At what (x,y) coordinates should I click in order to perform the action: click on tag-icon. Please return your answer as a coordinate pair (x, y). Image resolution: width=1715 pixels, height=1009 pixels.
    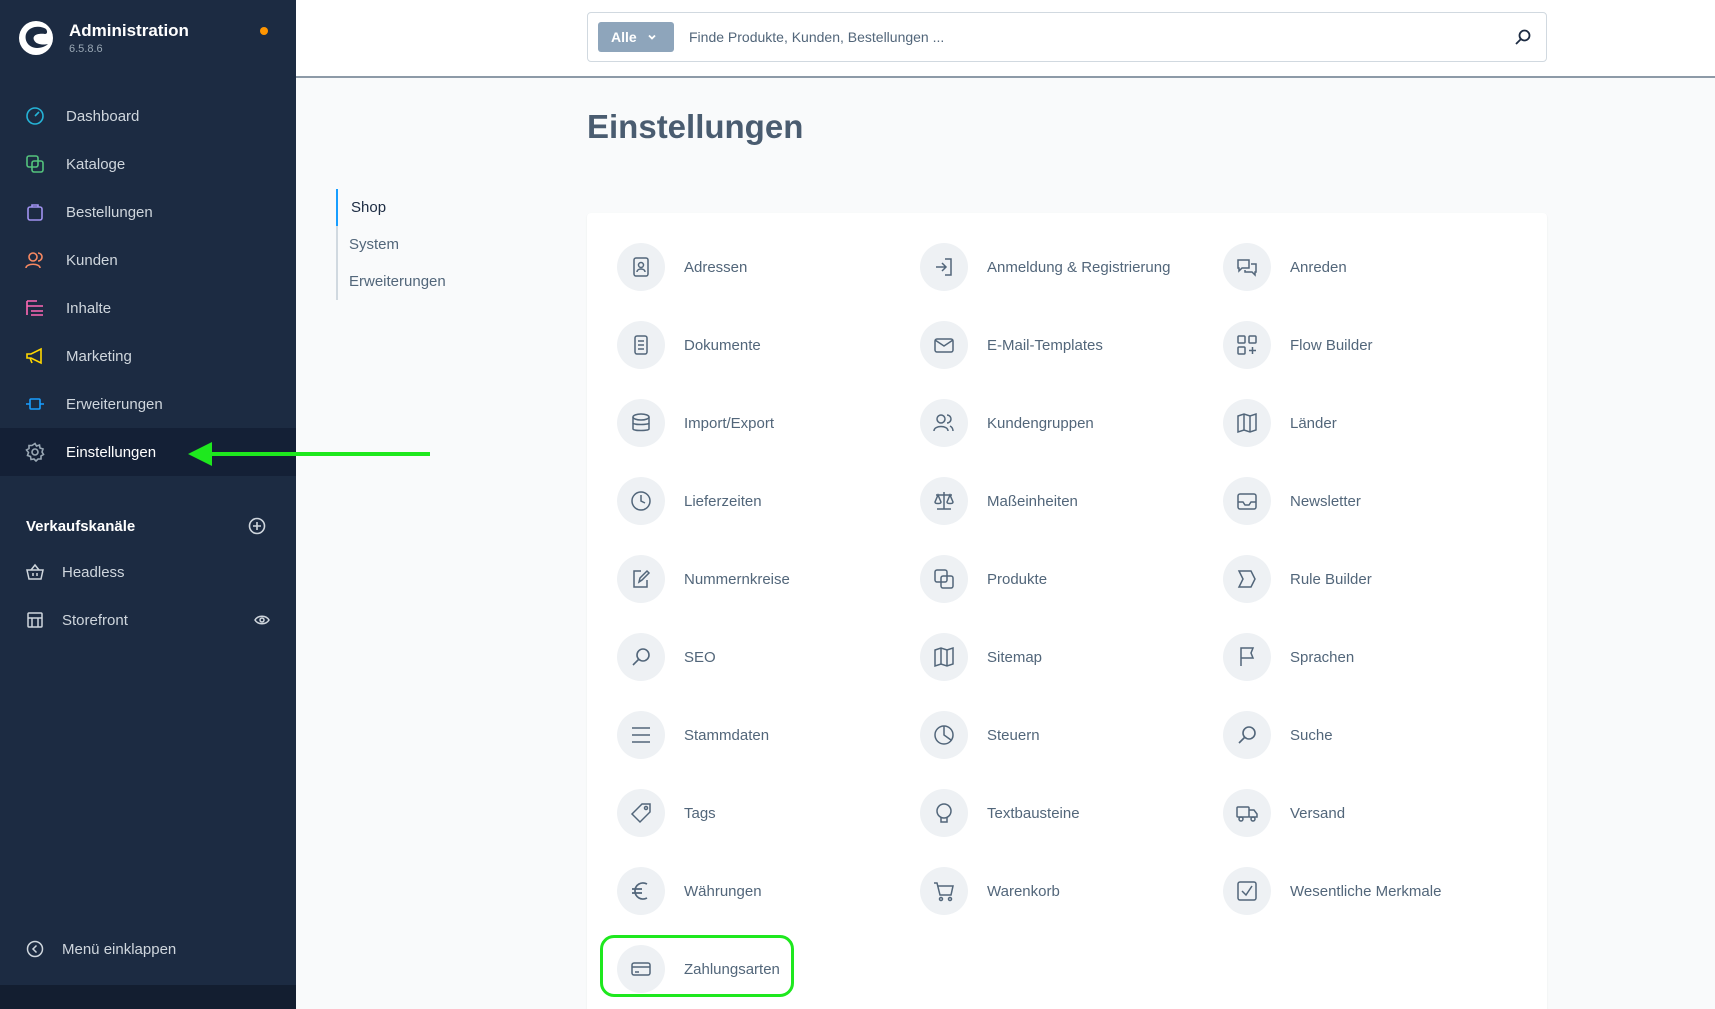
    Looking at the image, I should click on (641, 813).